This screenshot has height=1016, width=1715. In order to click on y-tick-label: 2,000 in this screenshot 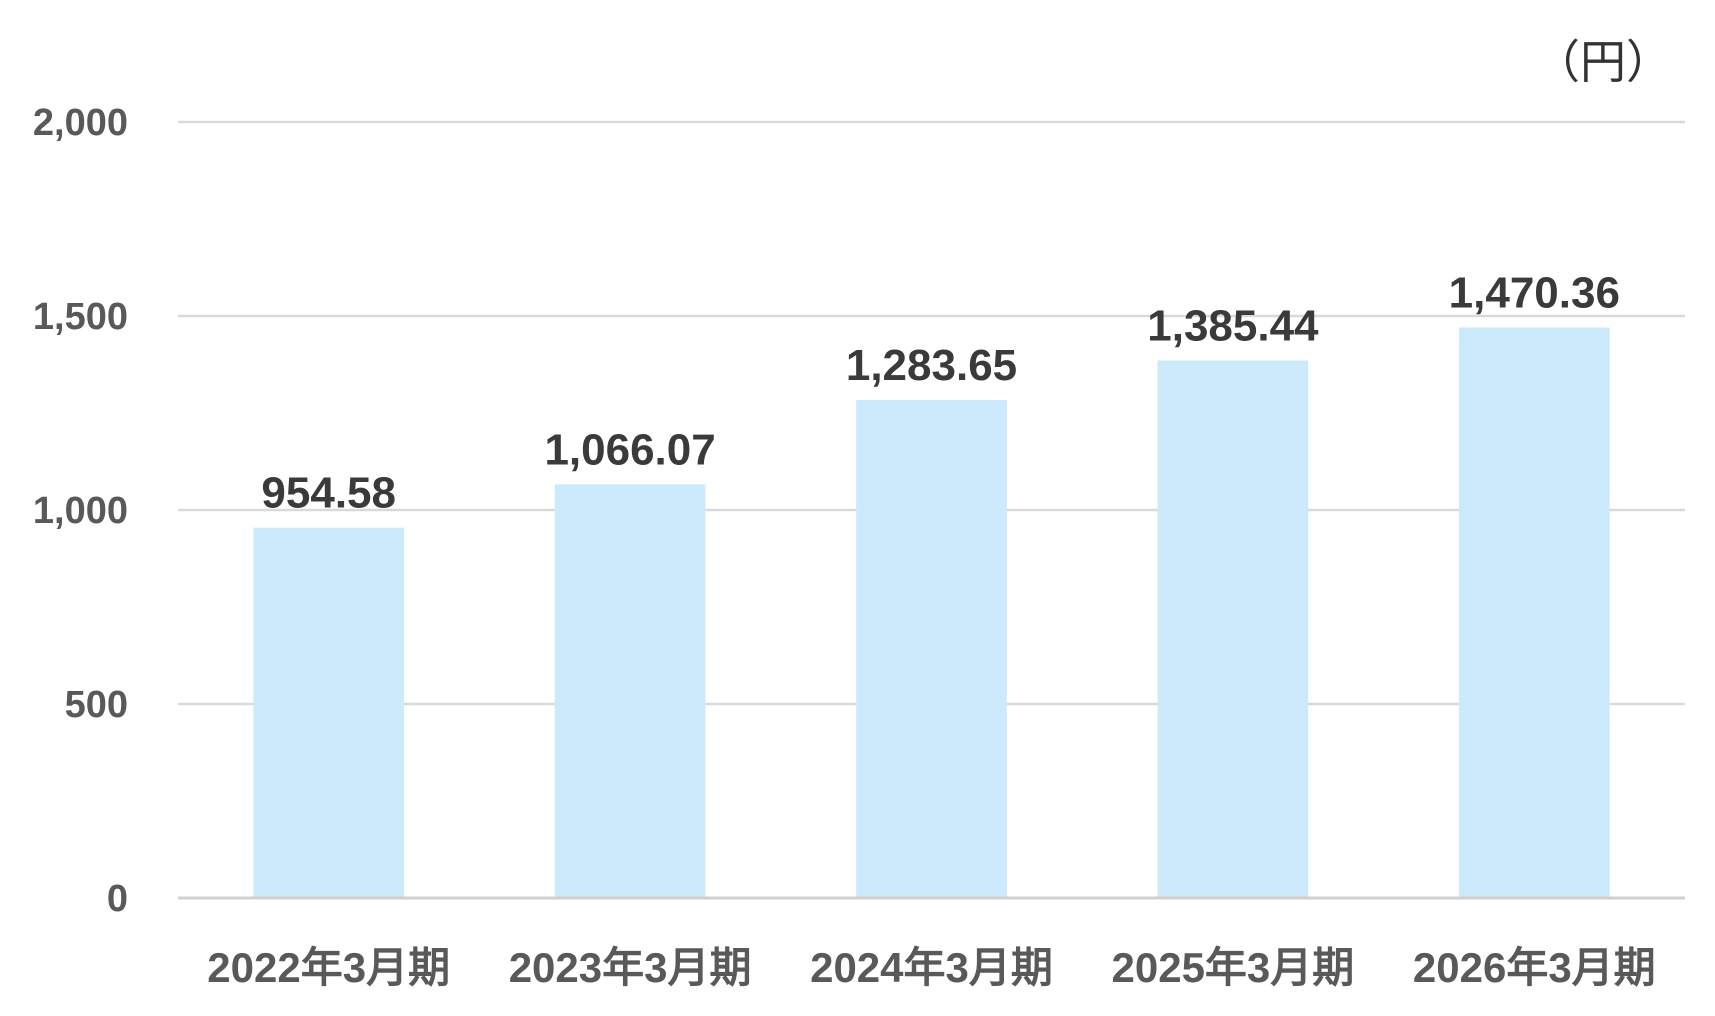, I will do `click(80, 123)`.